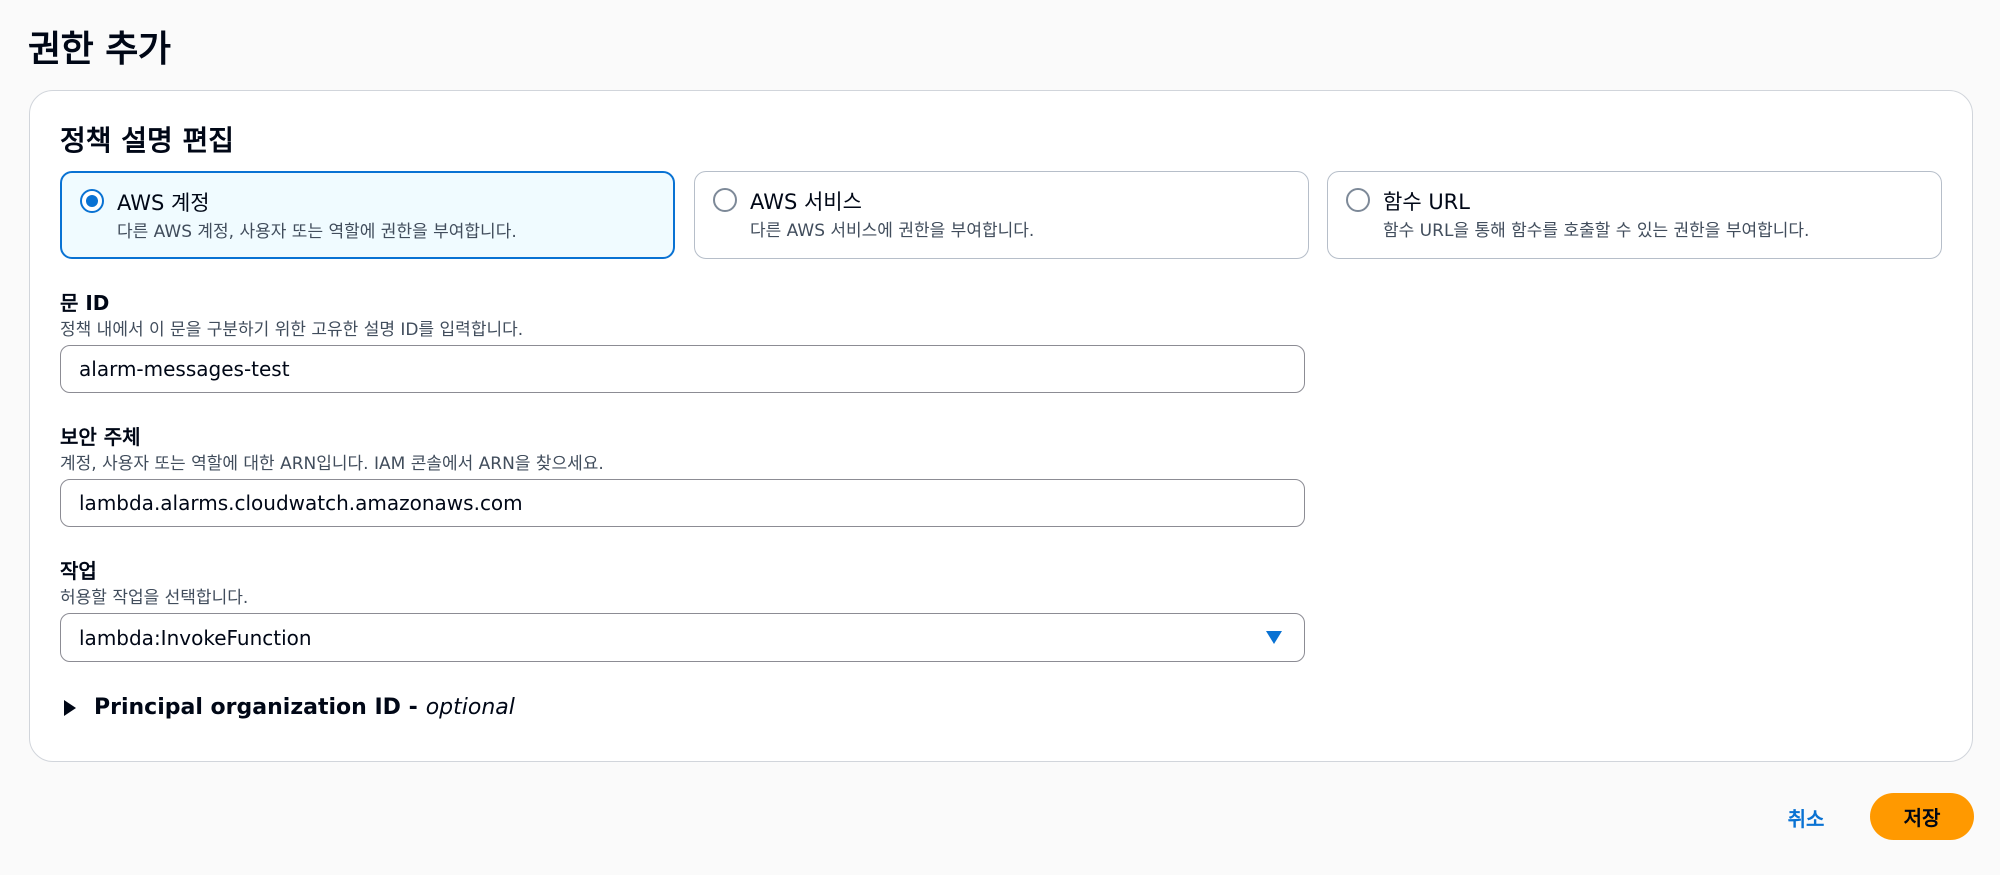  Describe the element at coordinates (100, 437) in the screenshot. I see `principal-label: 보안 주체` at that location.